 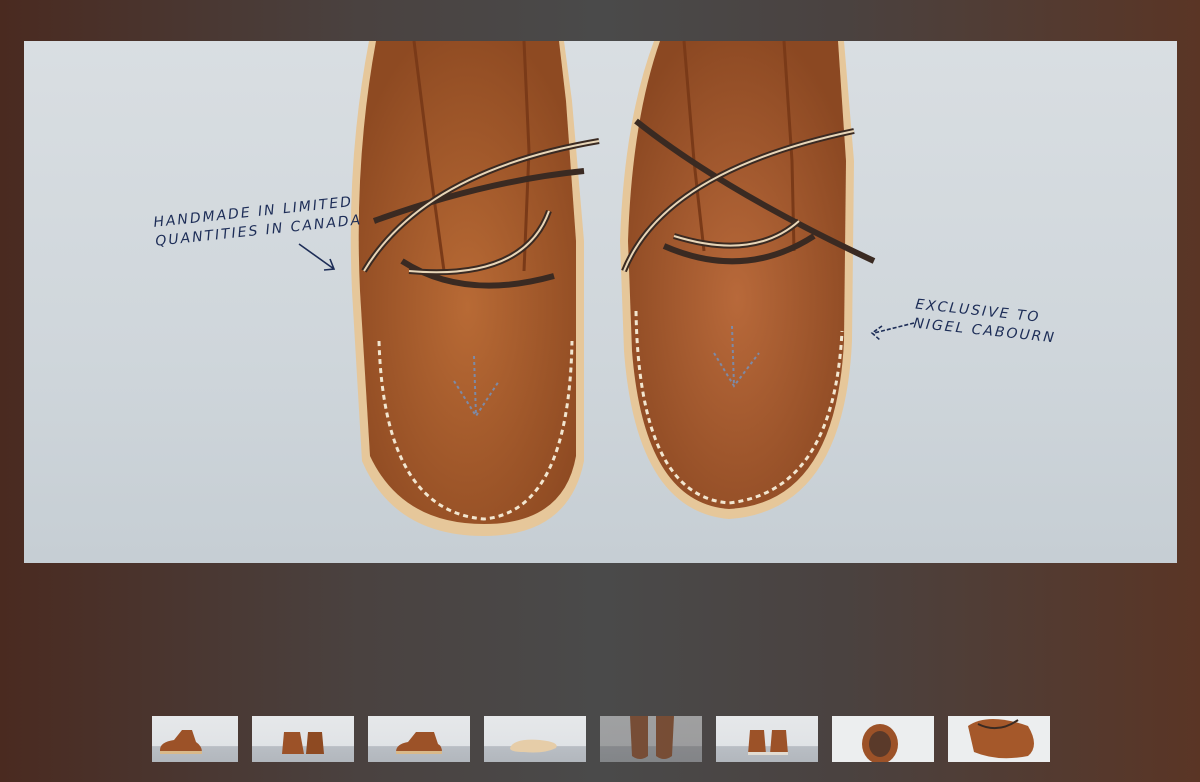 I want to click on thumb-closeup, so click(x=999, y=739).